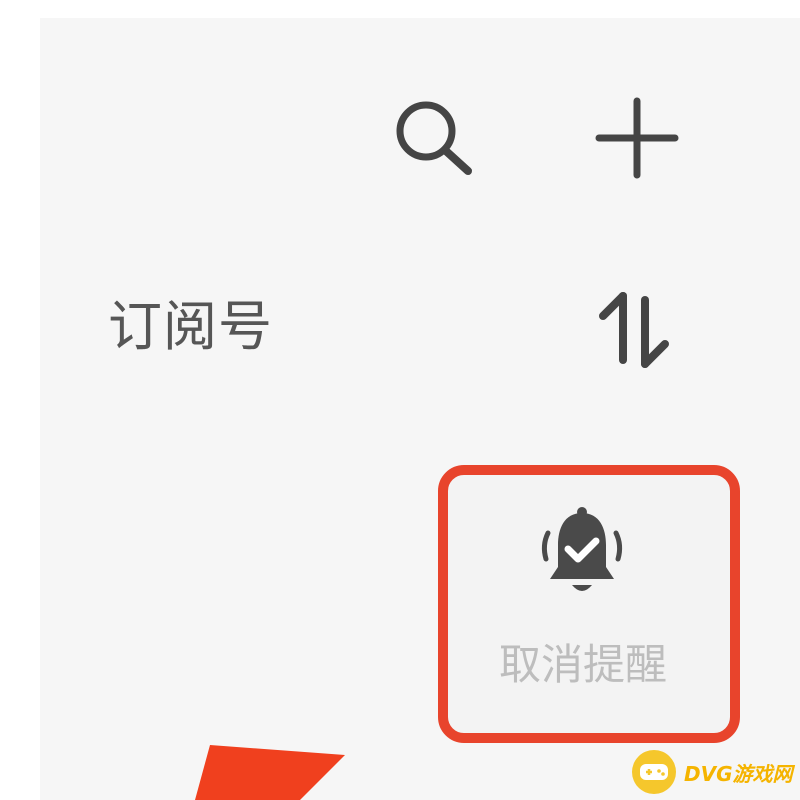  What do you see at coordinates (582, 664) in the screenshot?
I see `cancel-reminder-label: 取消提醒` at bounding box center [582, 664].